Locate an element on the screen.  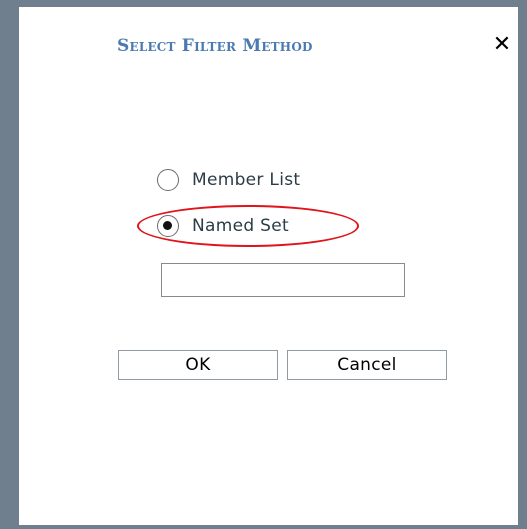
radio-option-member-list: Member List is located at coordinates (228, 180).